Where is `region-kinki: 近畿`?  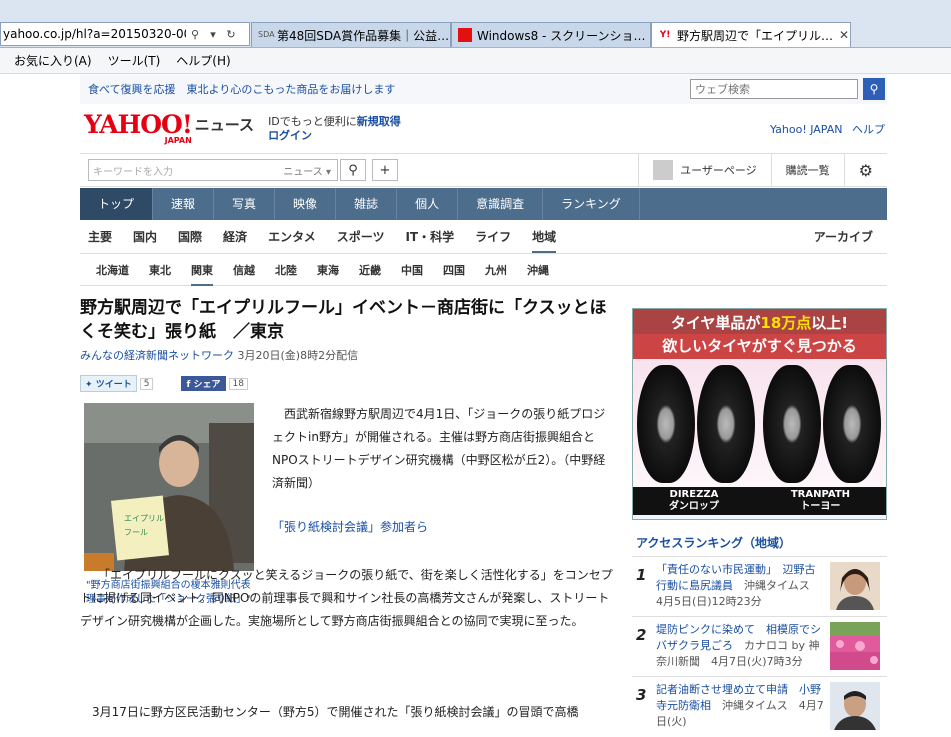 region-kinki: 近畿 is located at coordinates (370, 270).